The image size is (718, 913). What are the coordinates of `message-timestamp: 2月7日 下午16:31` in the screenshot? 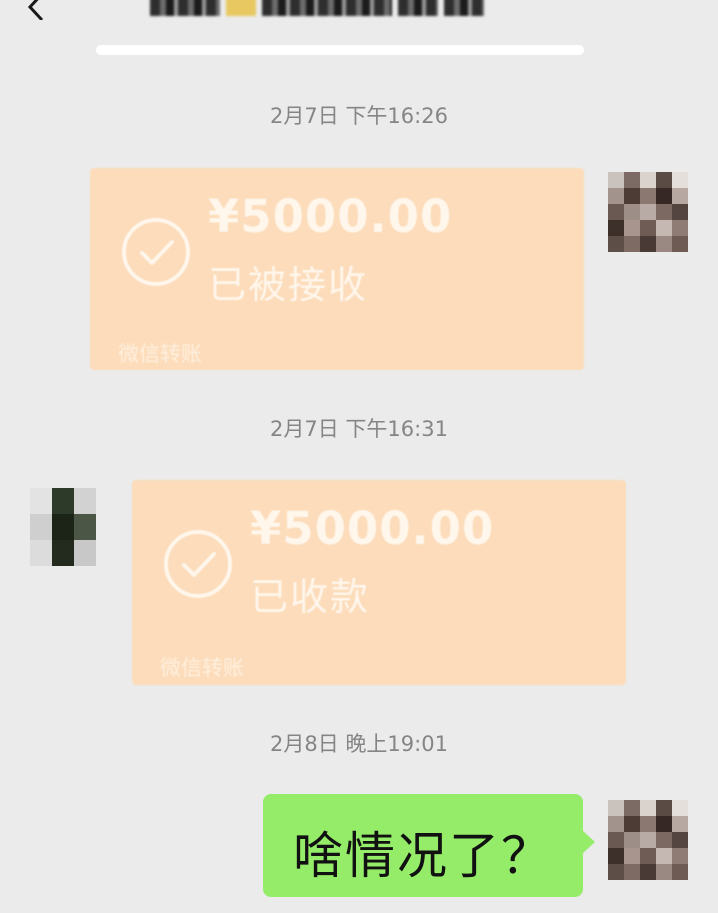 It's located at (359, 429).